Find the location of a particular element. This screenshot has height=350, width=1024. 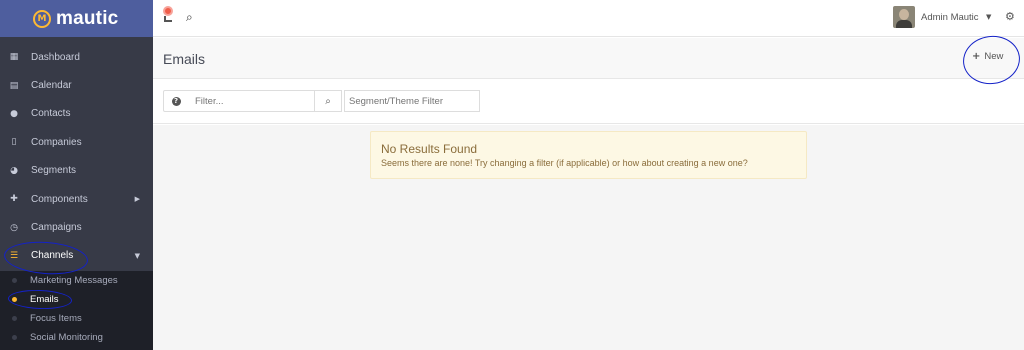

user-menu-name: Admin Mautic is located at coordinates (950, 17).